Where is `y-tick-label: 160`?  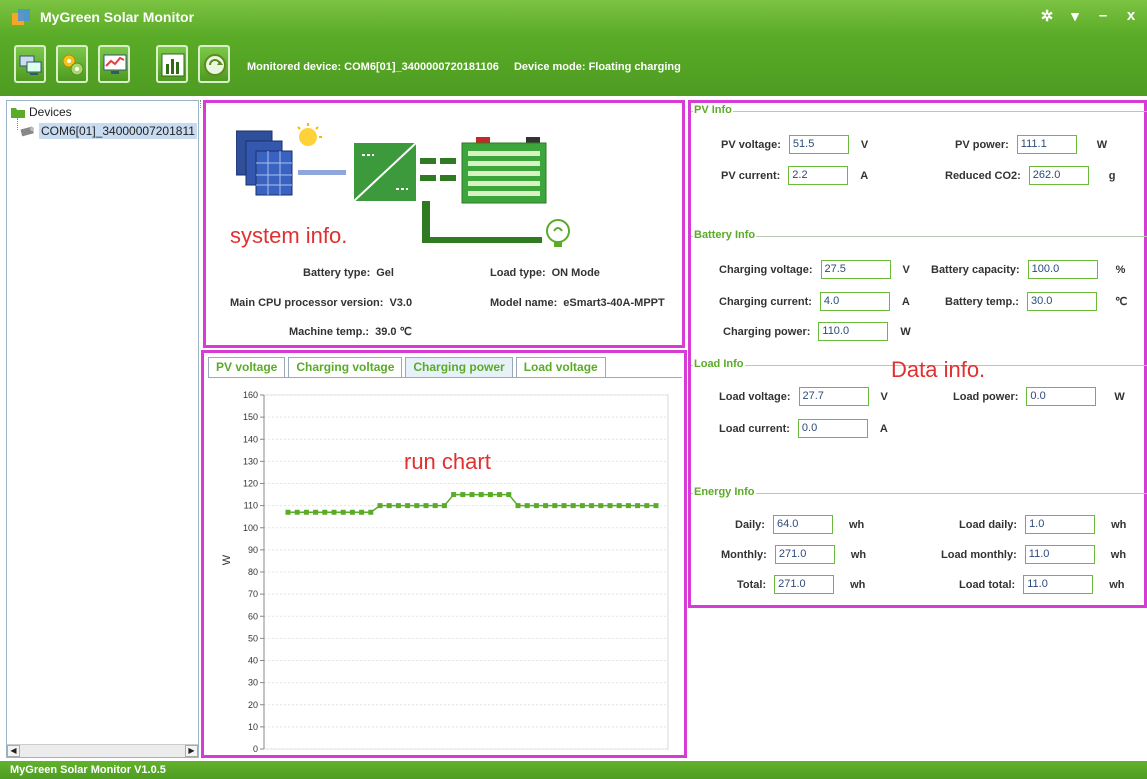
y-tick-label: 160 is located at coordinates (250, 395).